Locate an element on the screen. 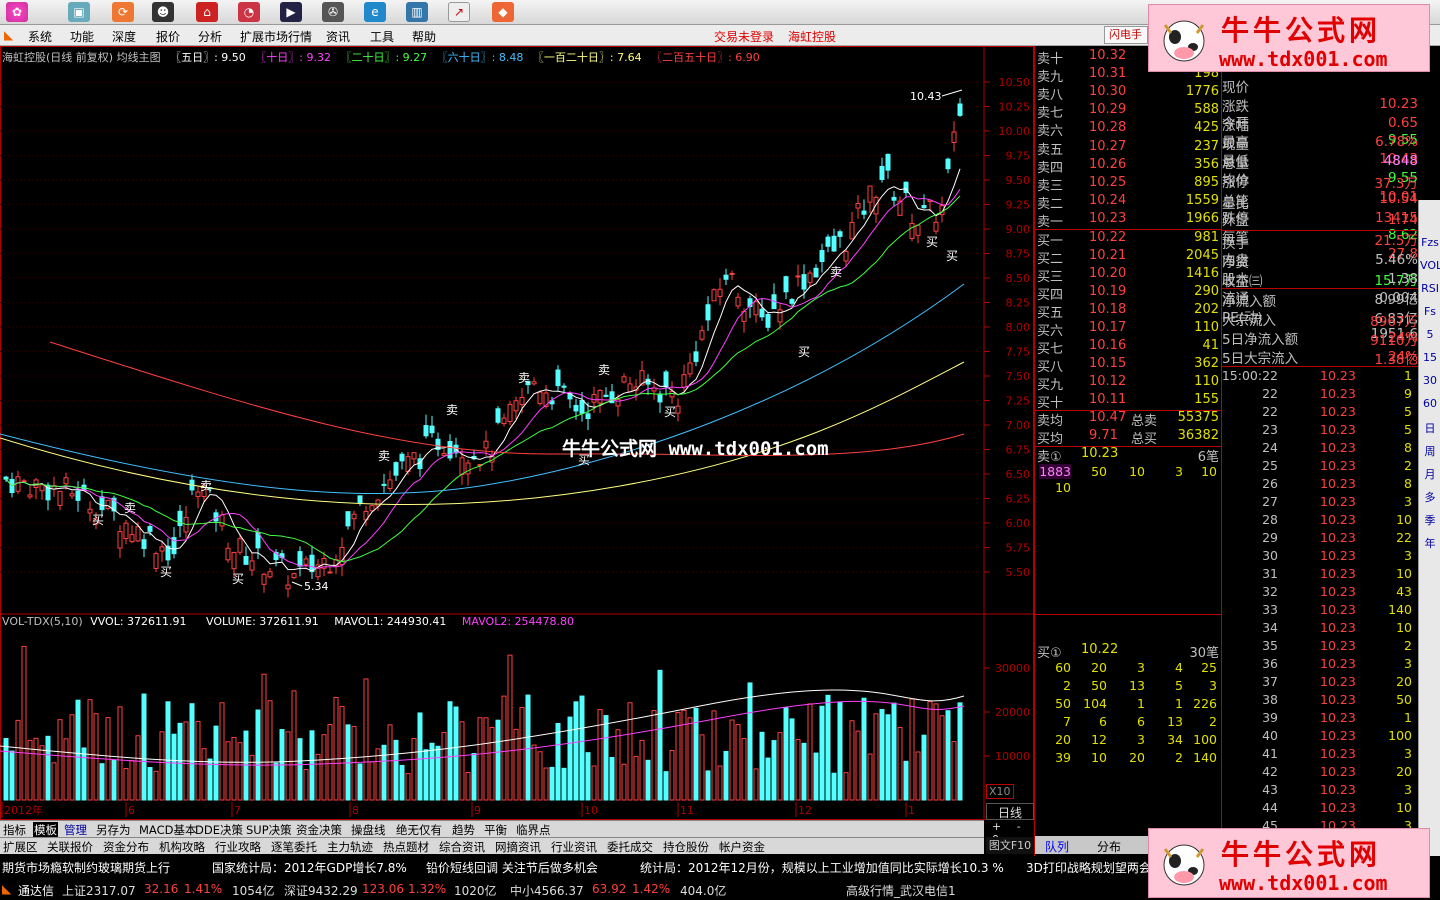 This screenshot has width=1440, height=900. menu-analysis: 分析 is located at coordinates (210, 36).